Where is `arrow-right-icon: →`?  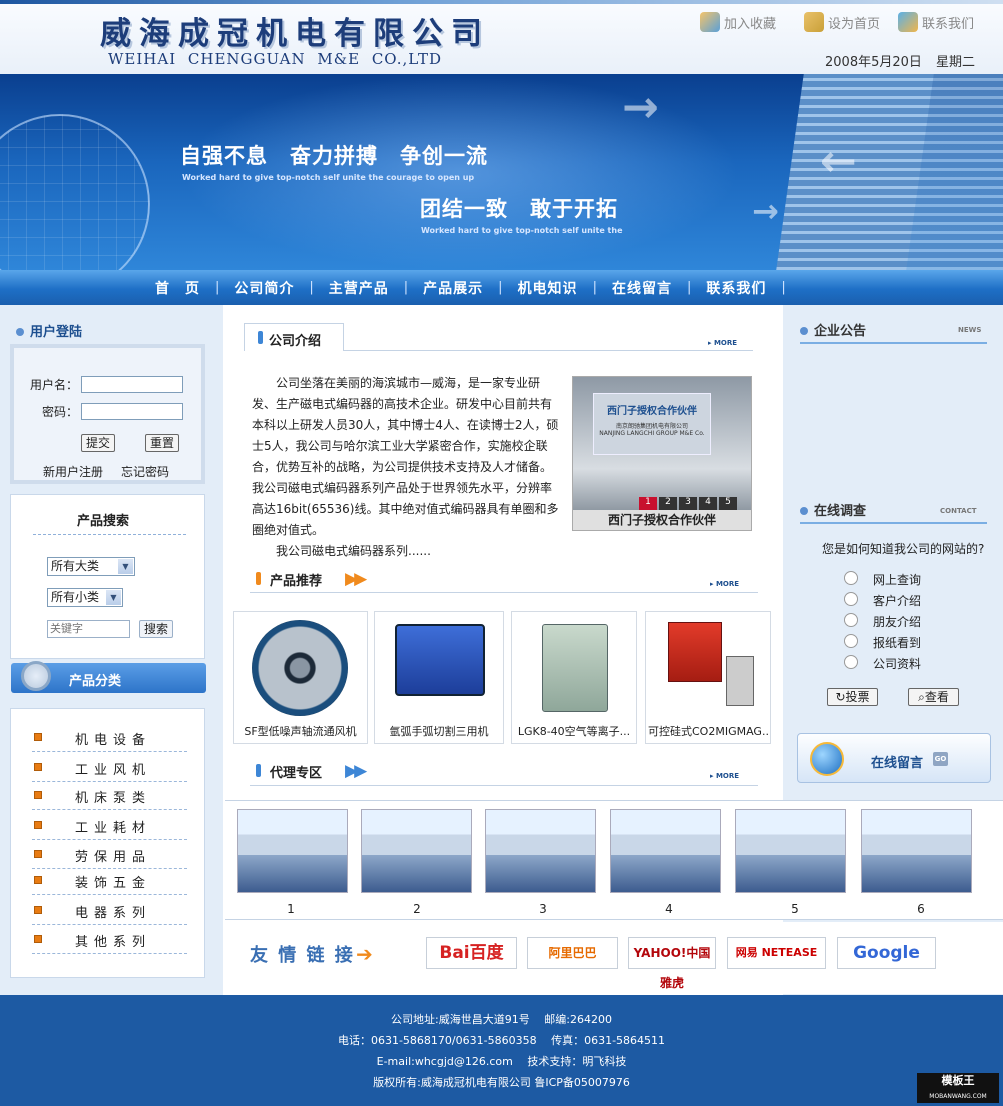 arrow-right-icon: → is located at coordinates (640, 107).